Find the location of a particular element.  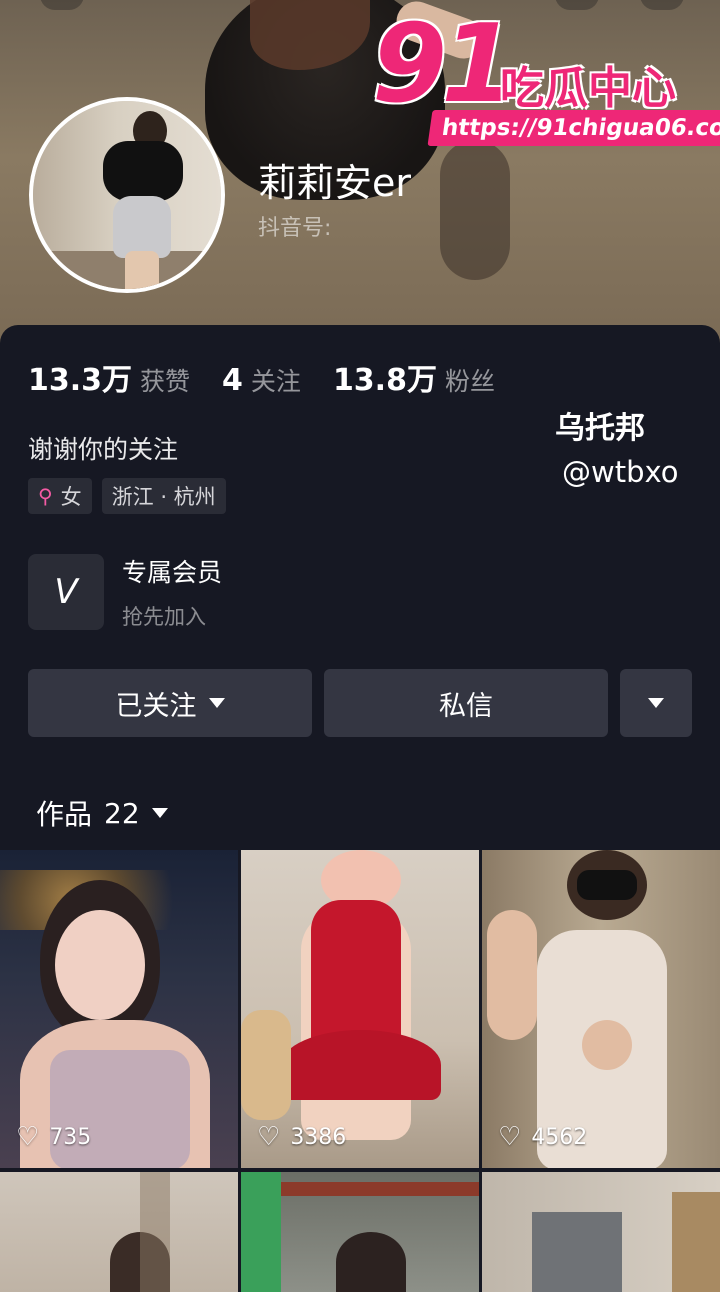

following-button: 已关注 is located at coordinates (170, 703).